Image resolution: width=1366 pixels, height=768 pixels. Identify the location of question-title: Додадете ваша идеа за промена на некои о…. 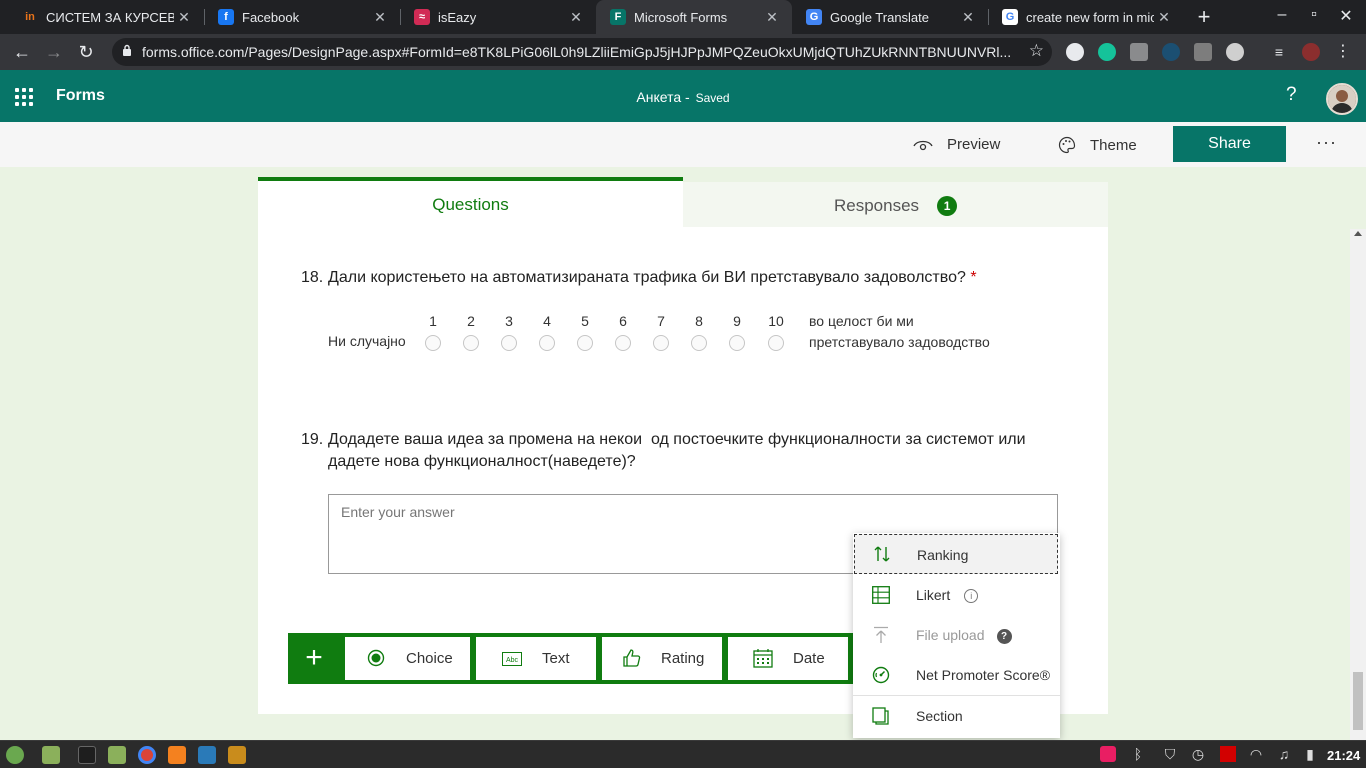
(708, 451).